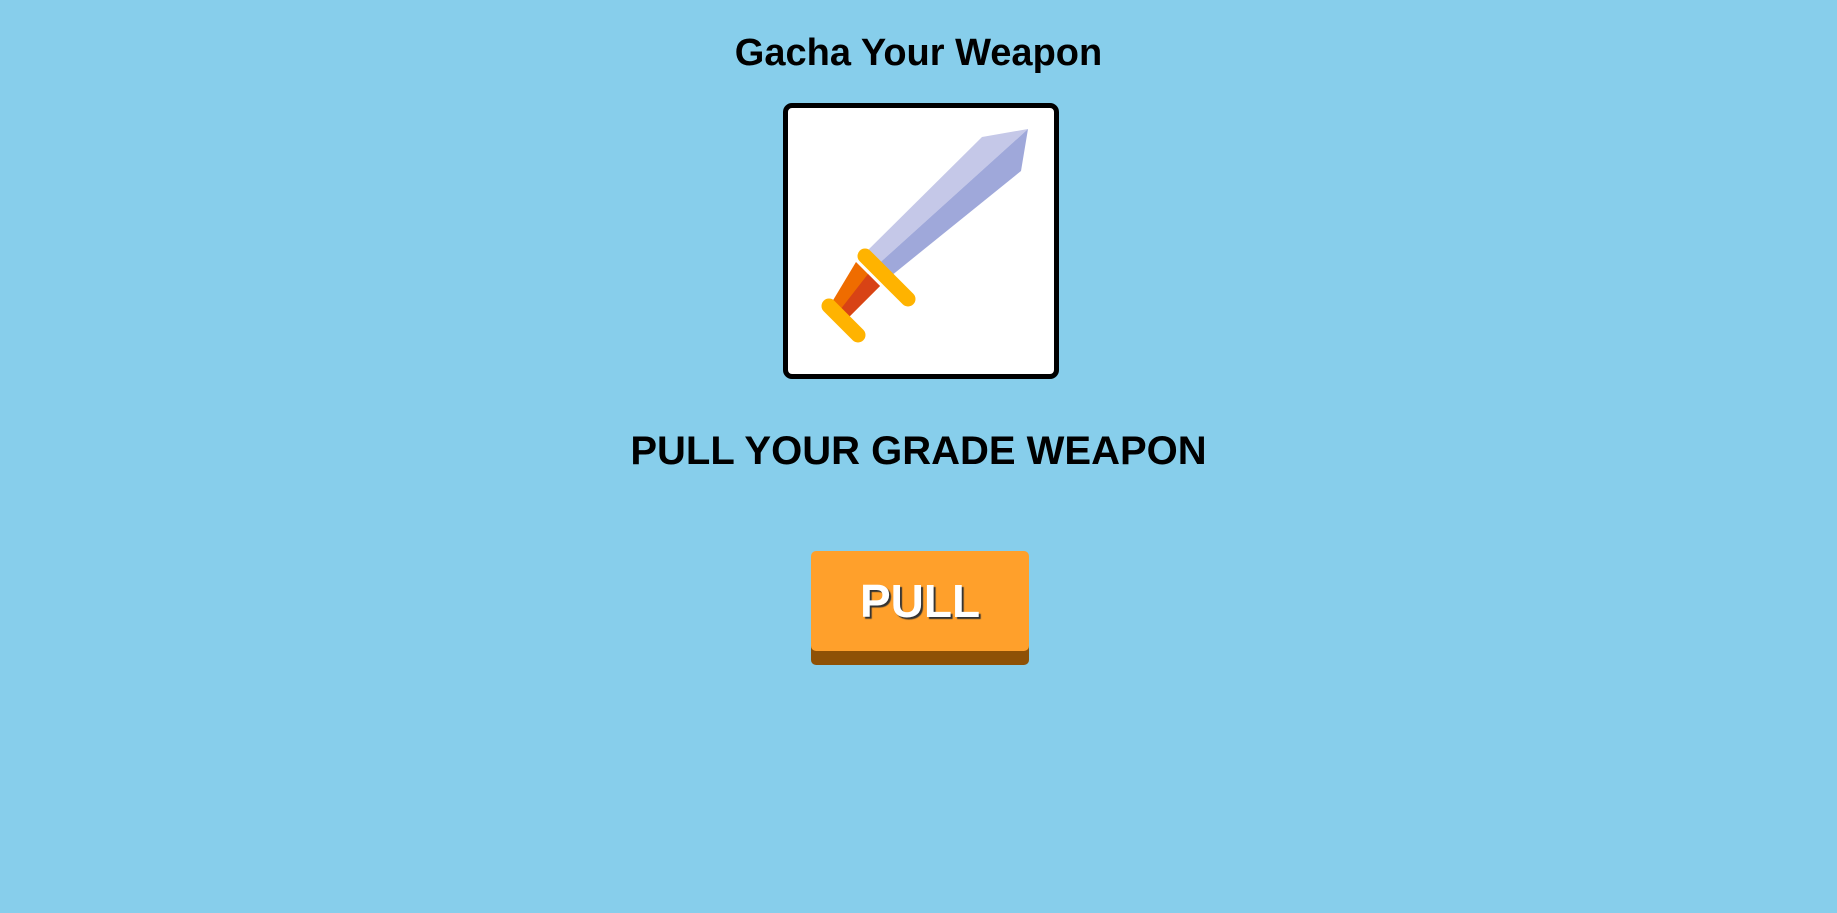 The image size is (1837, 913). I want to click on sword-icon, so click(924, 236).